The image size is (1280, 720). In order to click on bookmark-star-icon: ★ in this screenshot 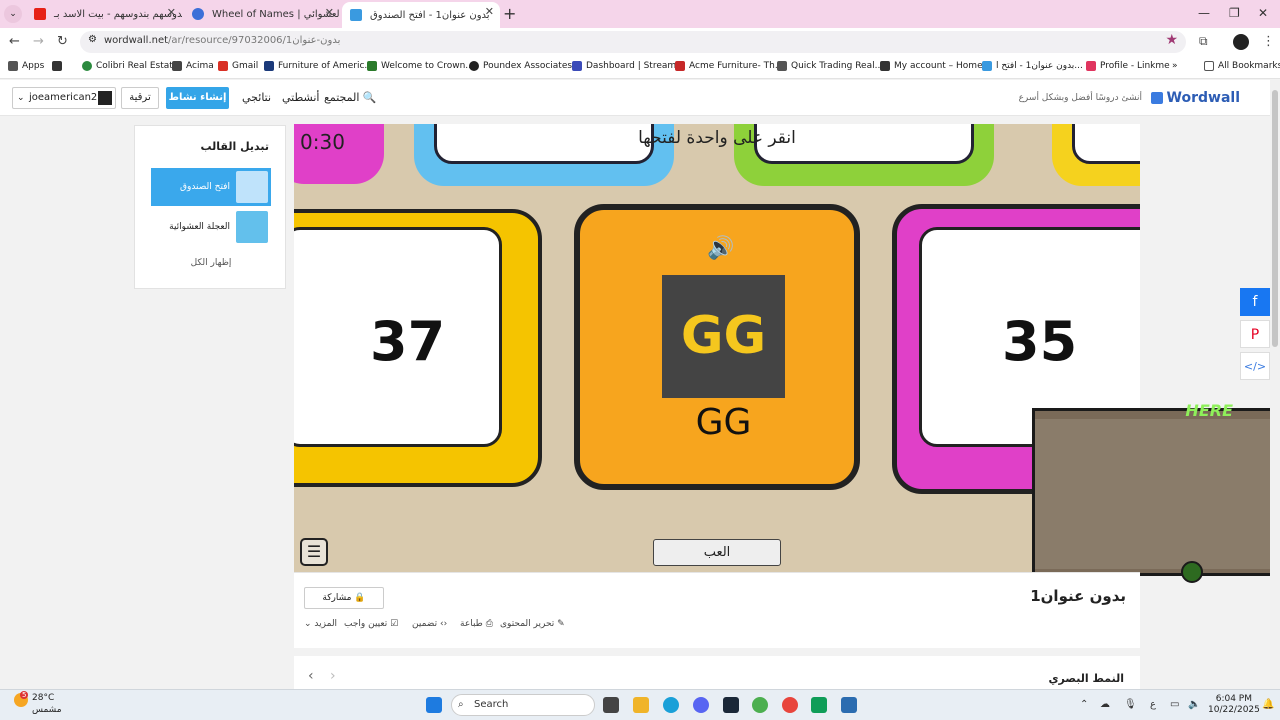, I will do `click(1171, 40)`.